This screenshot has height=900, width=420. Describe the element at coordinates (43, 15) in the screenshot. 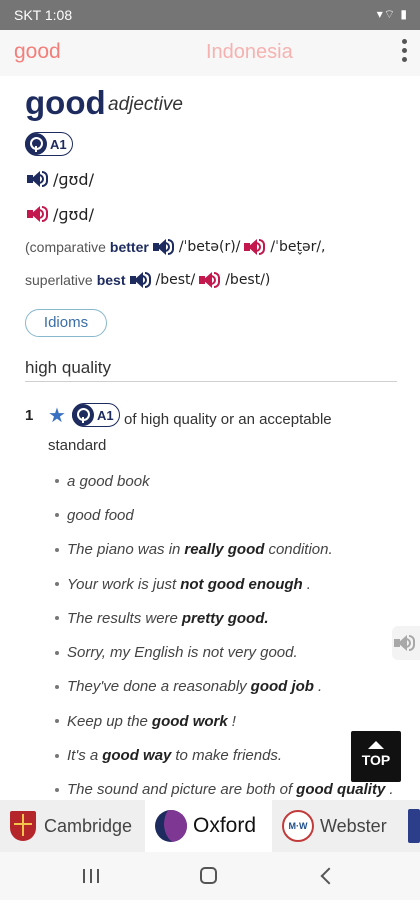

I see `status-time: SKT 1:08` at that location.